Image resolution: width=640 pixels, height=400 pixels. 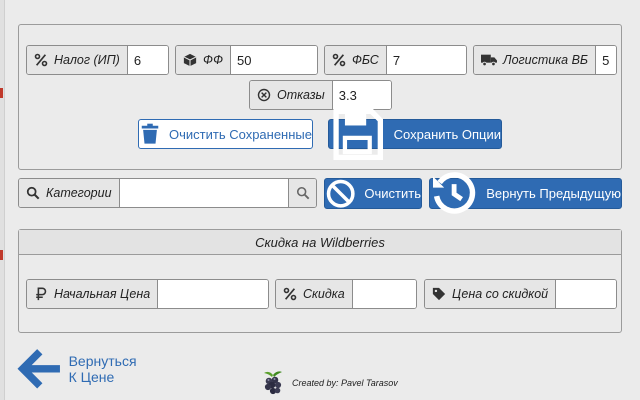 I want to click on logistics-addon: Логистика ВБ, so click(x=535, y=60).